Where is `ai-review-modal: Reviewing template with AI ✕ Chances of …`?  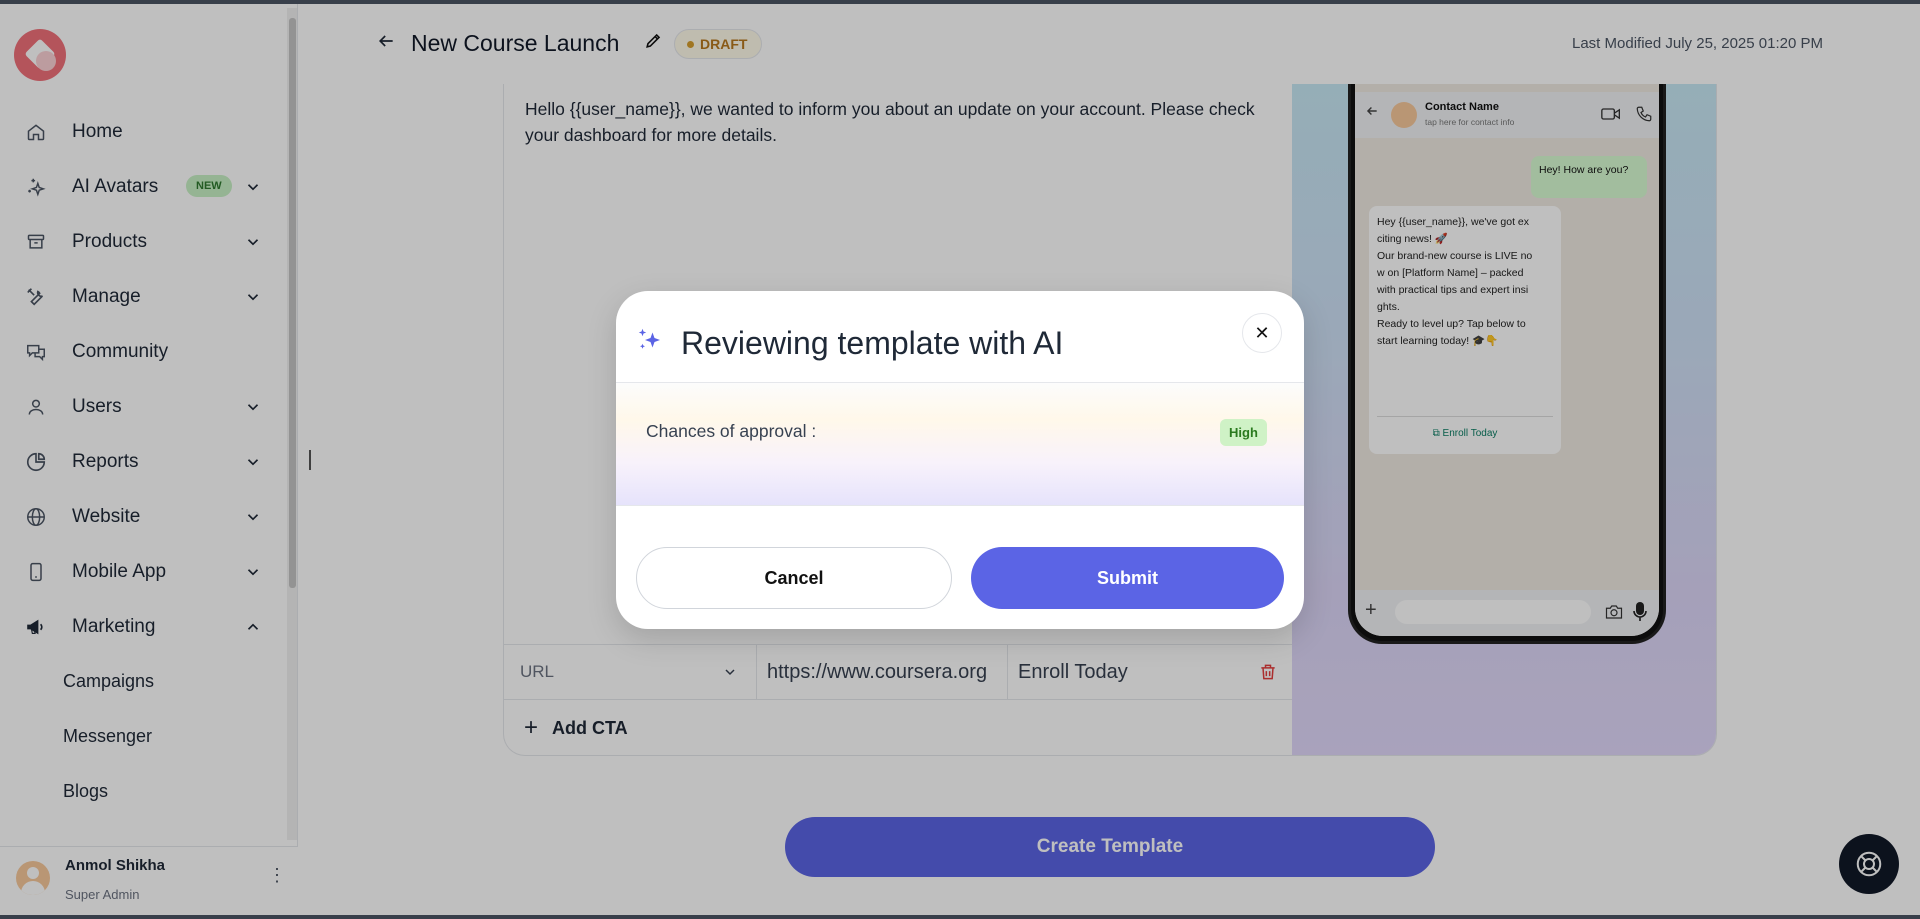
ai-review-modal: Reviewing template with AI ✕ Chances of … is located at coordinates (960, 460).